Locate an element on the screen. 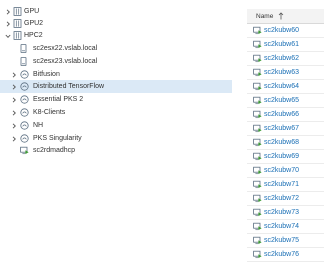 This screenshot has height=262, width=324. vm-row: sc2kubw75 is located at coordinates (285, 241).